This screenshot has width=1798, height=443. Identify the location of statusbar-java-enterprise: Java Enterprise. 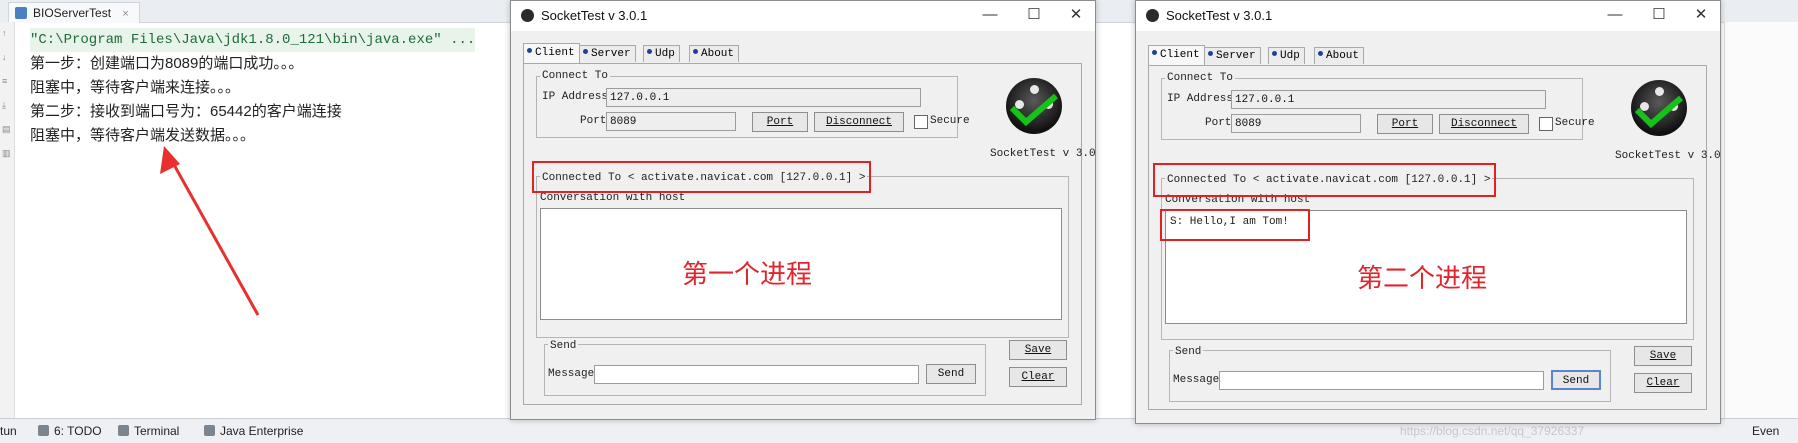
(253, 431).